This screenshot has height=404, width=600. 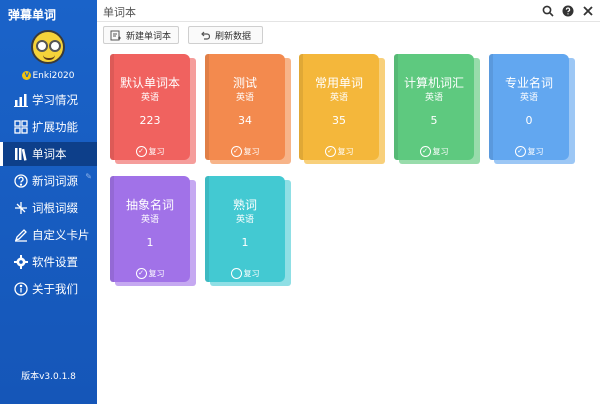 I want to click on sidebar-item-extensions: 扩展功能, so click(x=48, y=127).